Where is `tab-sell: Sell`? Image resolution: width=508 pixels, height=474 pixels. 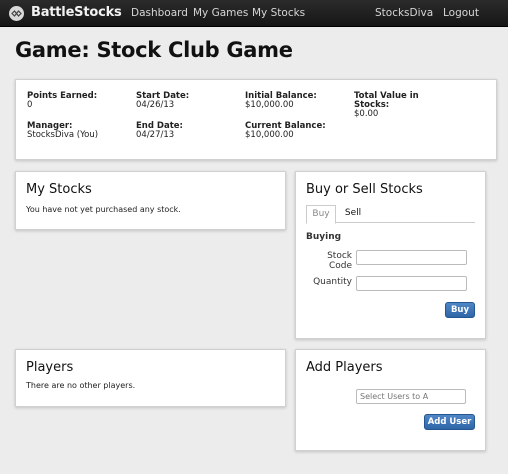 tab-sell: Sell is located at coordinates (353, 213).